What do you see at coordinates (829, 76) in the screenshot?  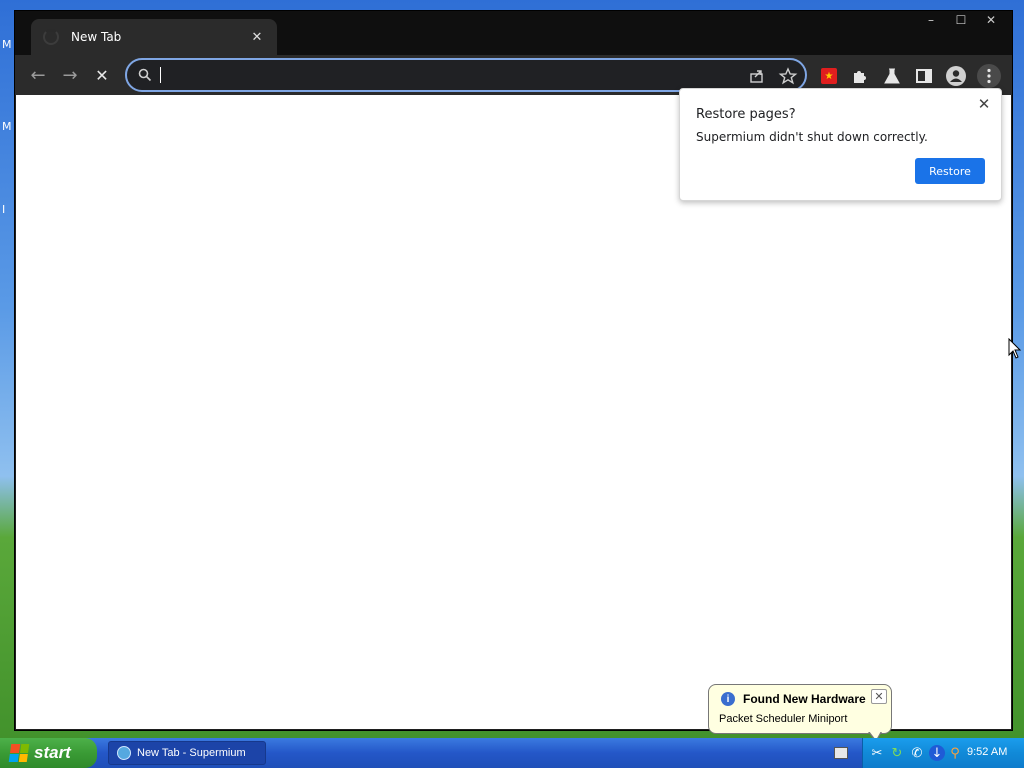 I see `extension-flag-icon: ★` at bounding box center [829, 76].